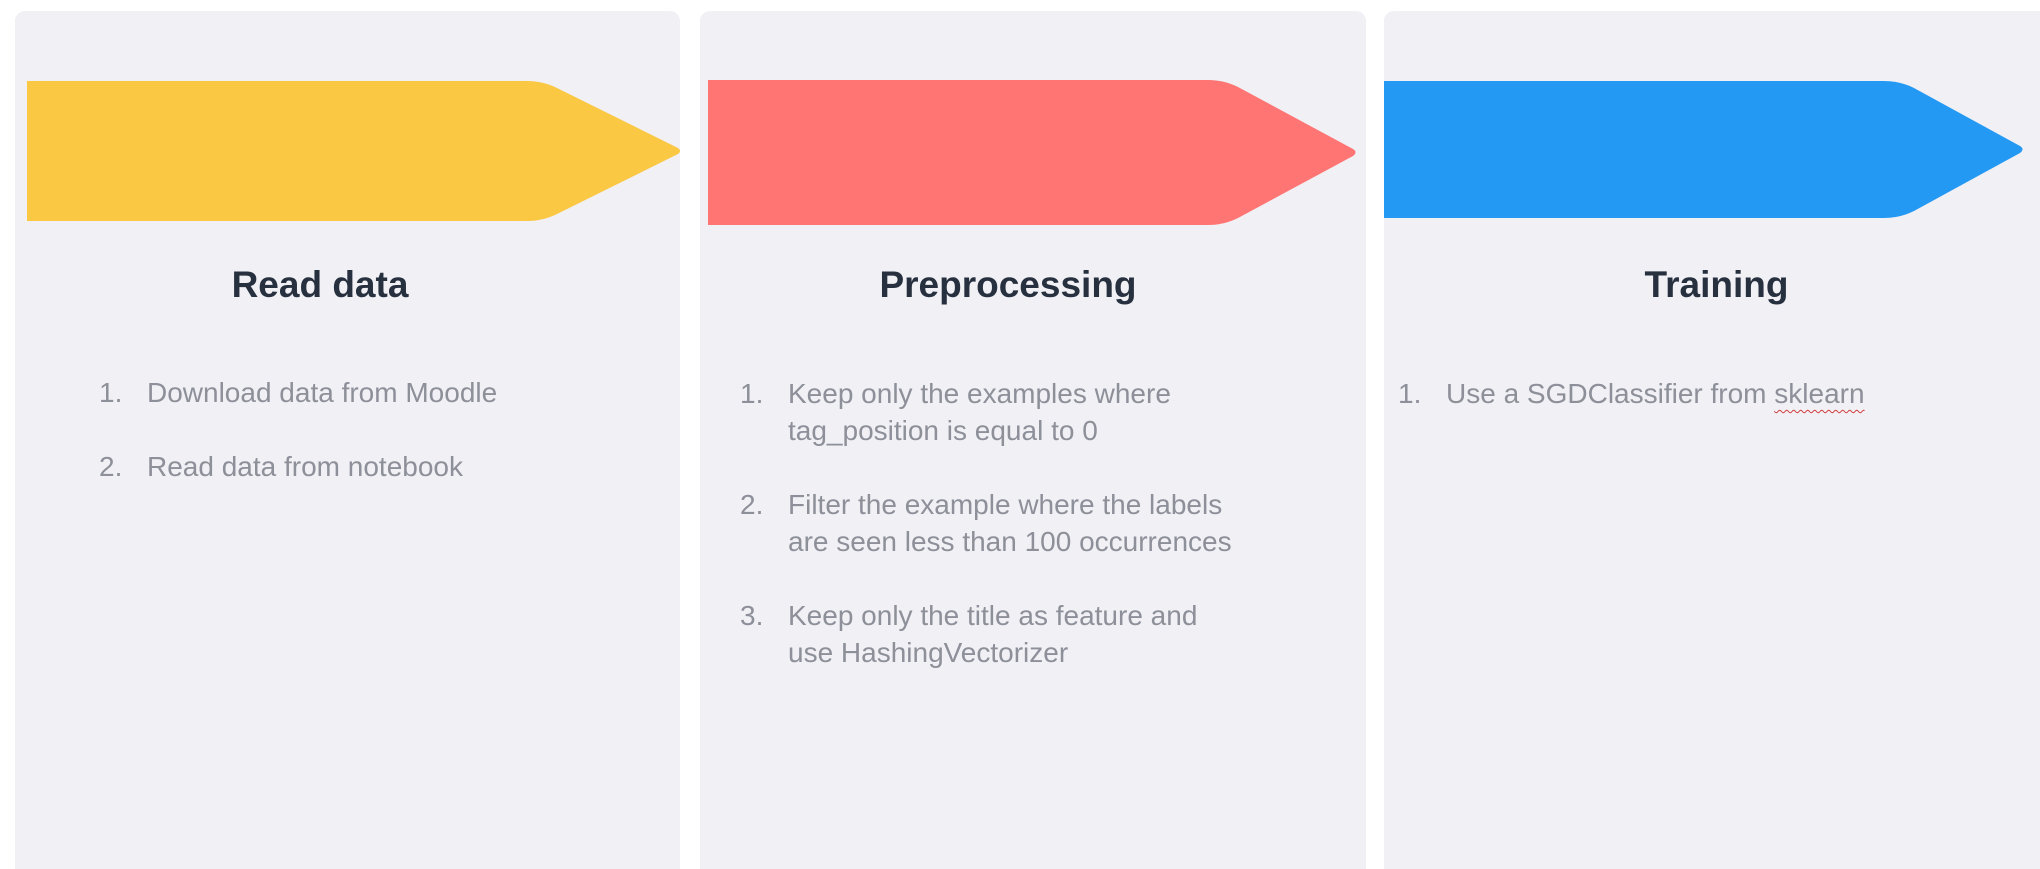  Describe the element at coordinates (305, 466) in the screenshot. I see `list-text: Read data from notebook` at that location.